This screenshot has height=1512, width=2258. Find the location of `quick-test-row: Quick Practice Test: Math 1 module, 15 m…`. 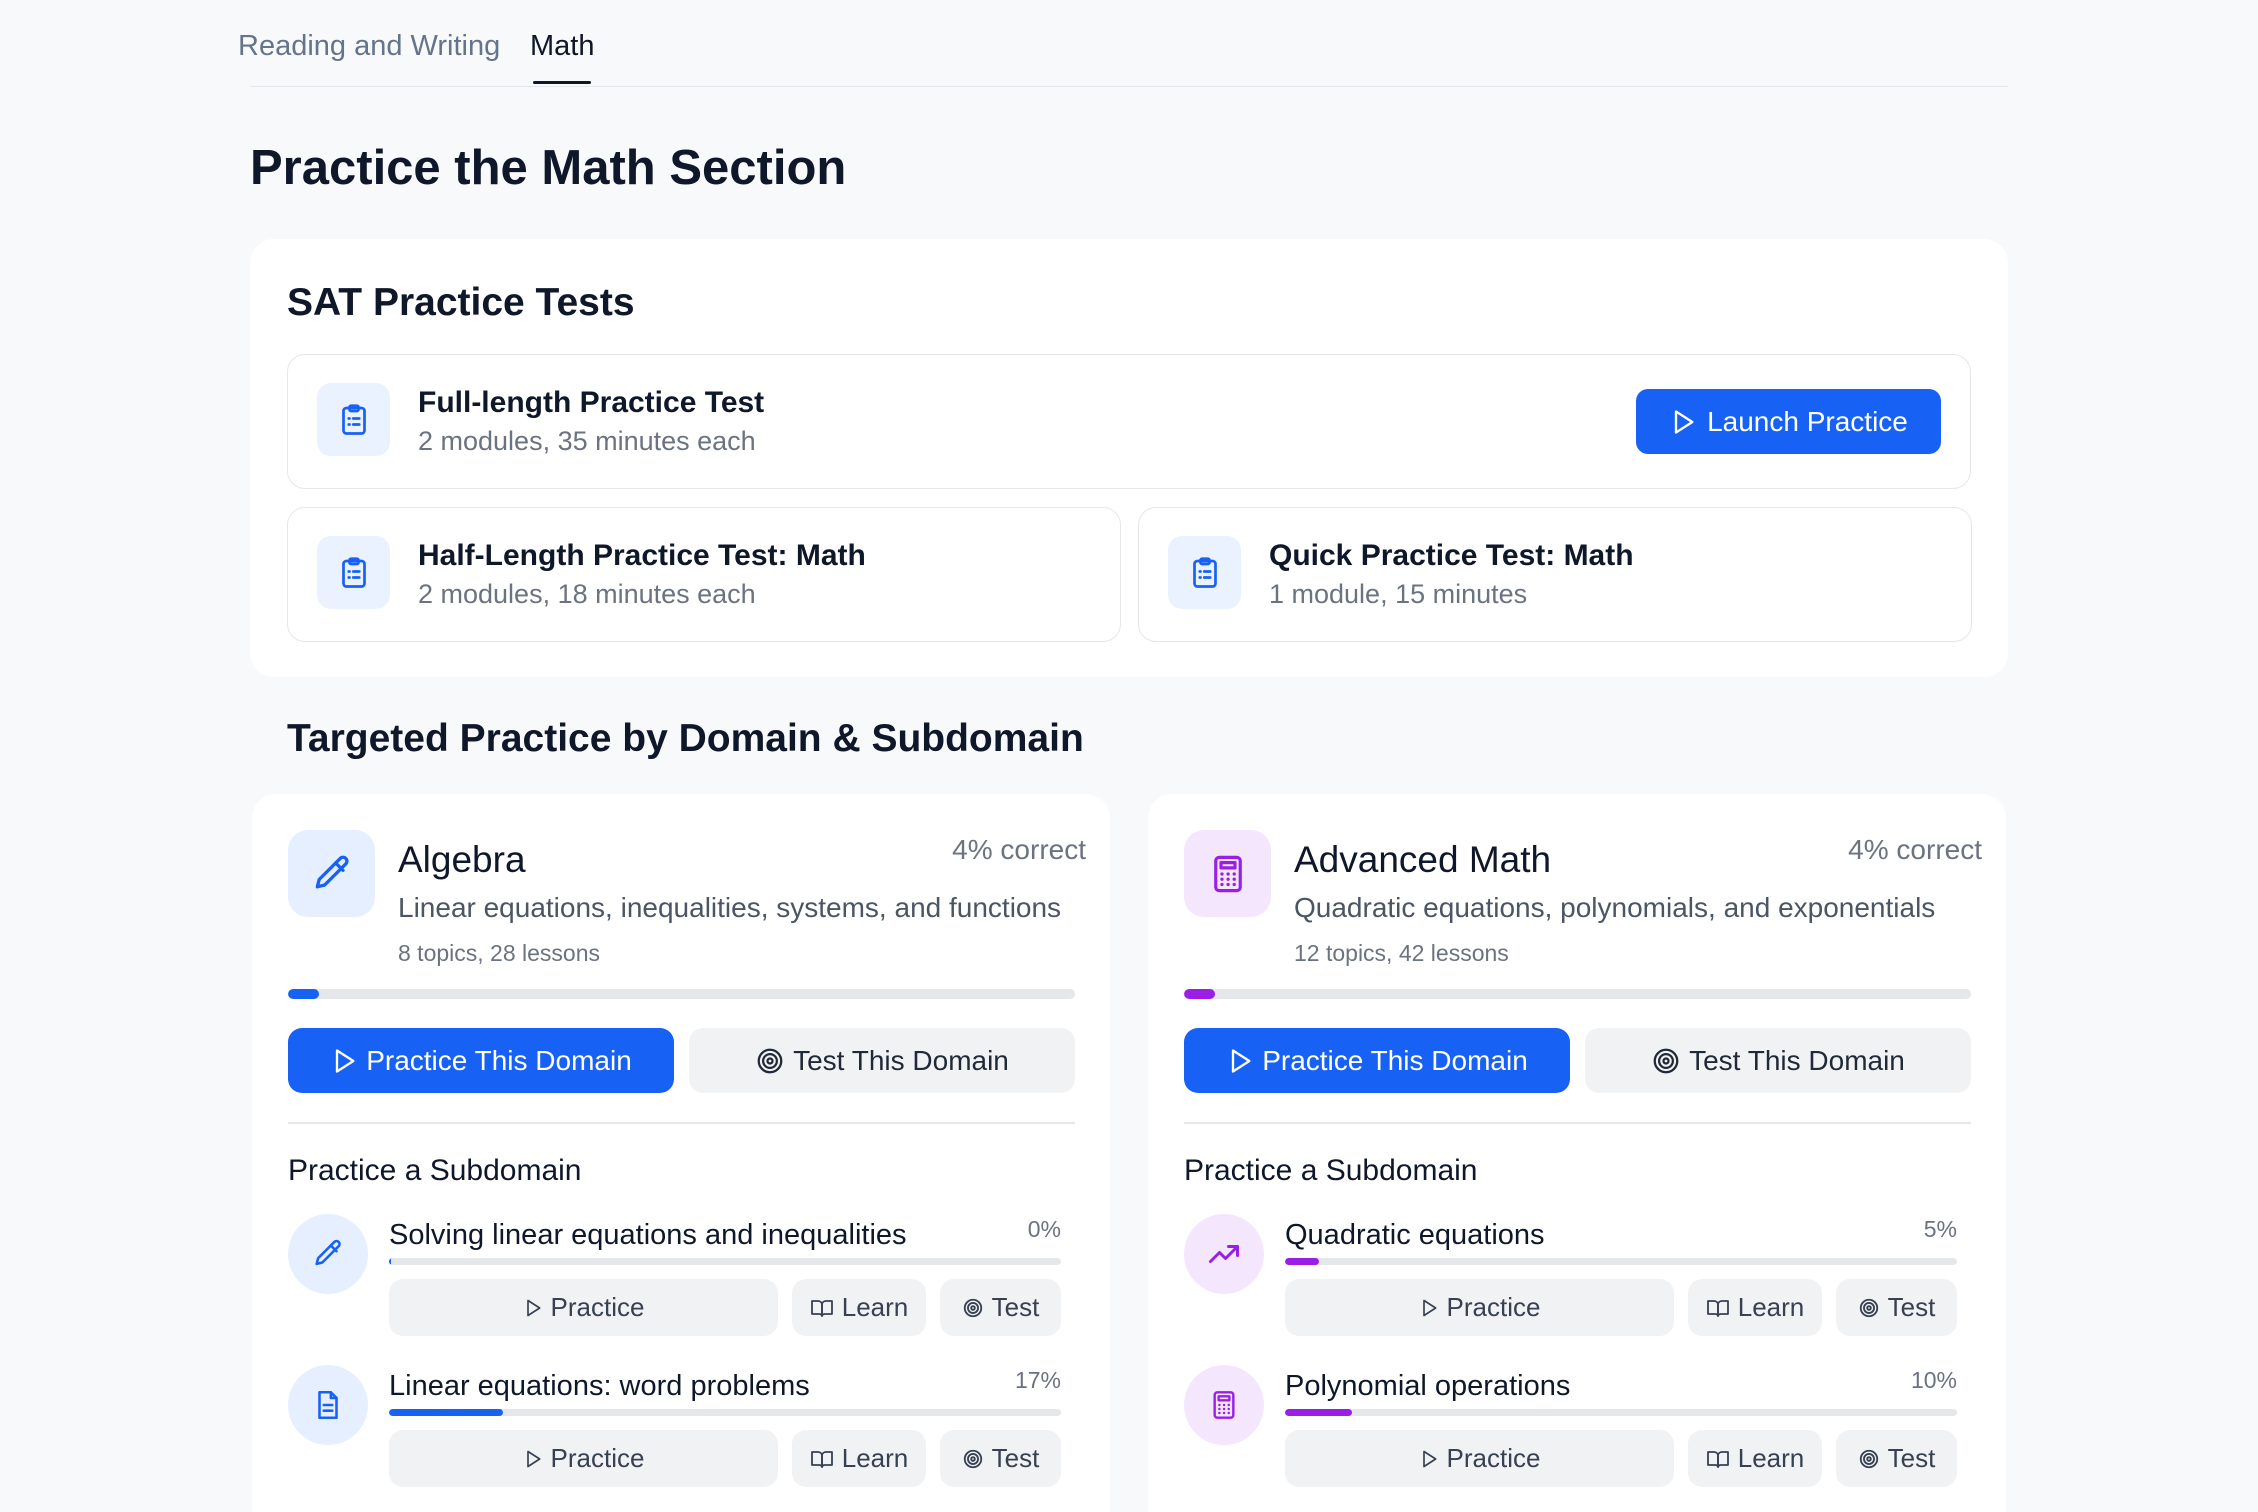

quick-test-row: Quick Practice Test: Math 1 module, 15 m… is located at coordinates (1555, 574).